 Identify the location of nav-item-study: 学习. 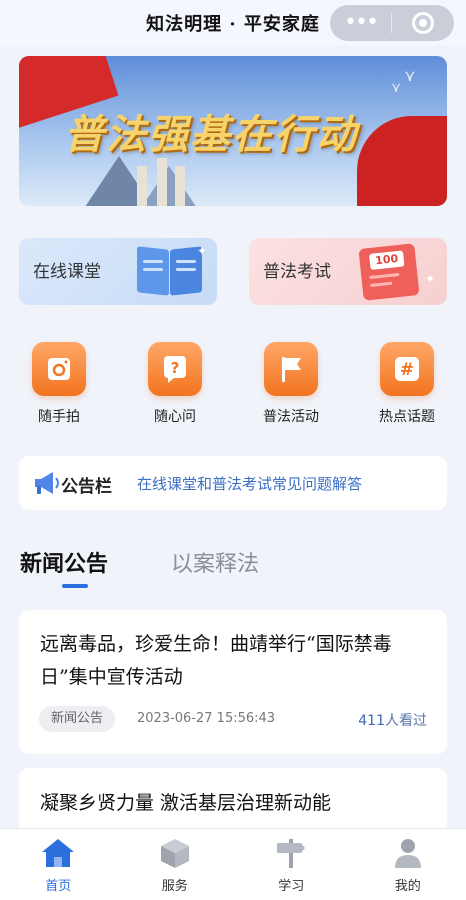
(291, 864).